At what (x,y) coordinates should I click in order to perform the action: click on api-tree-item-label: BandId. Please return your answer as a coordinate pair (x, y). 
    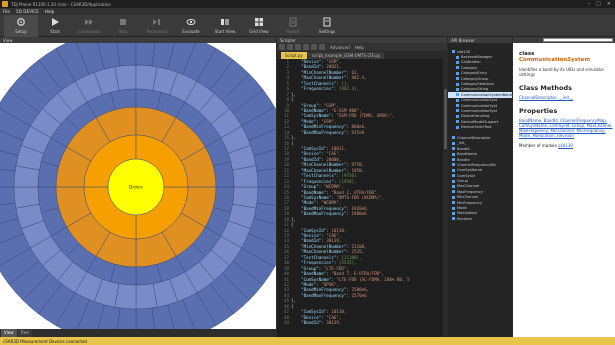
    Looking at the image, I should click on (463, 148).